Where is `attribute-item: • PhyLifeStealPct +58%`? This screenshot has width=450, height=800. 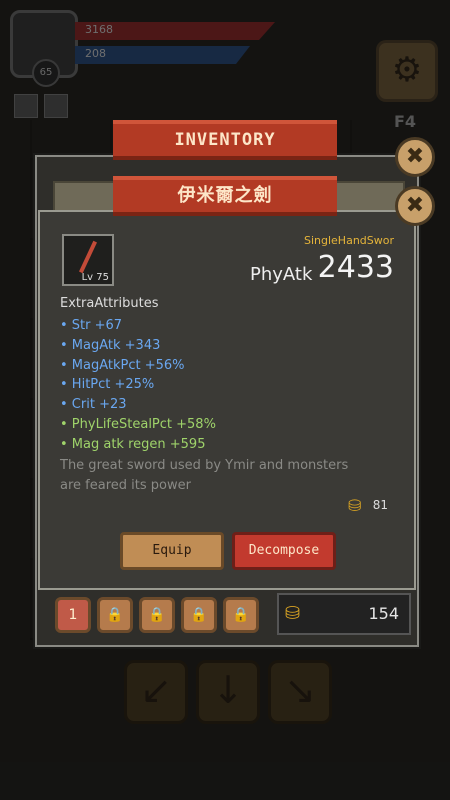
attribute-item: • PhyLifeStealPct +58% is located at coordinates (138, 424).